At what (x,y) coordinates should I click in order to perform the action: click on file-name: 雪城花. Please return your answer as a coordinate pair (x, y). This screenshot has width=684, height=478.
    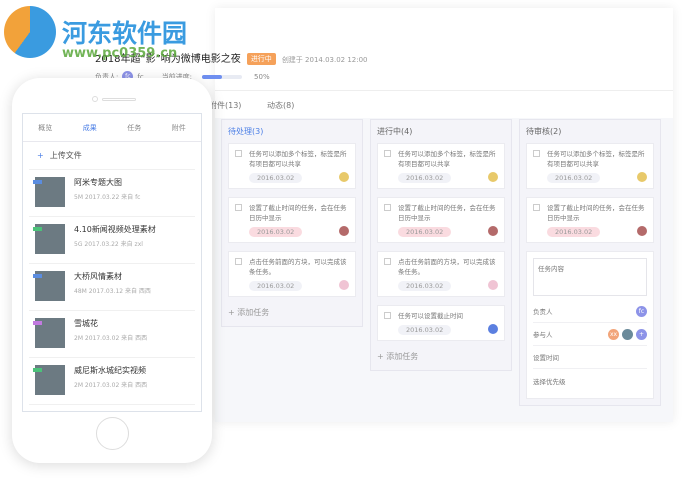
    Looking at the image, I should click on (86, 323).